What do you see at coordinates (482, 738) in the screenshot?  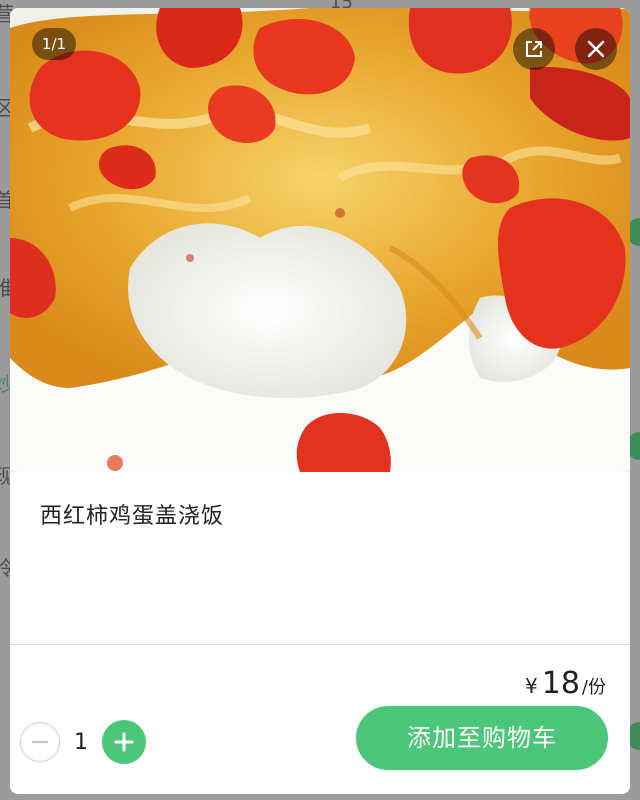 I see `add-to-cart-button: 添加至购物车` at bounding box center [482, 738].